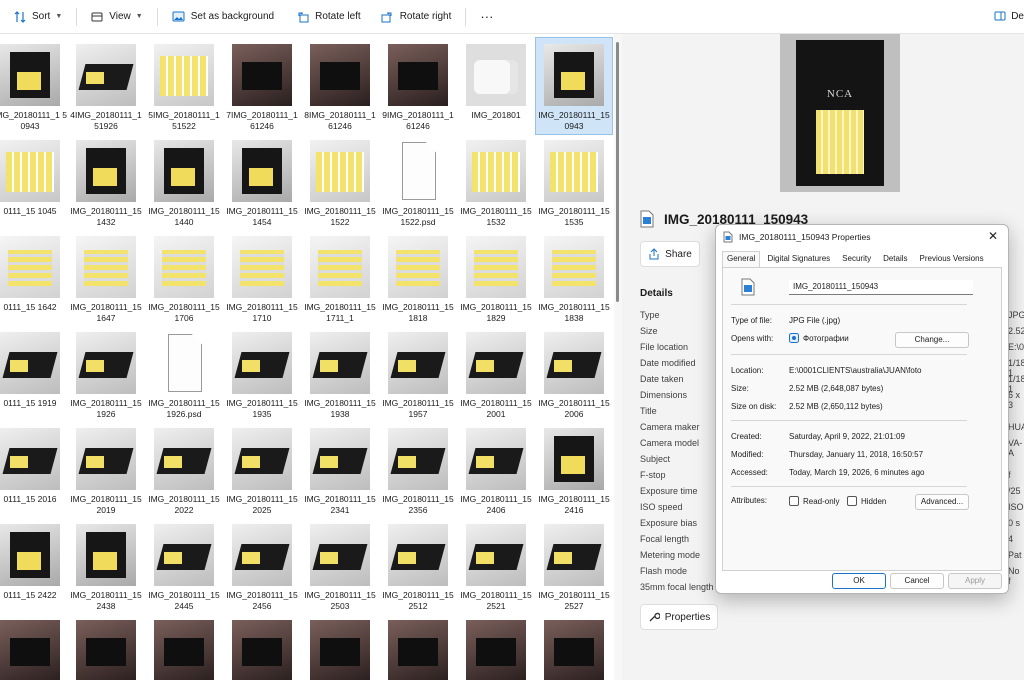 The width and height of the screenshot is (1024, 680). What do you see at coordinates (849, 304) in the screenshot?
I see `divider` at bounding box center [849, 304].